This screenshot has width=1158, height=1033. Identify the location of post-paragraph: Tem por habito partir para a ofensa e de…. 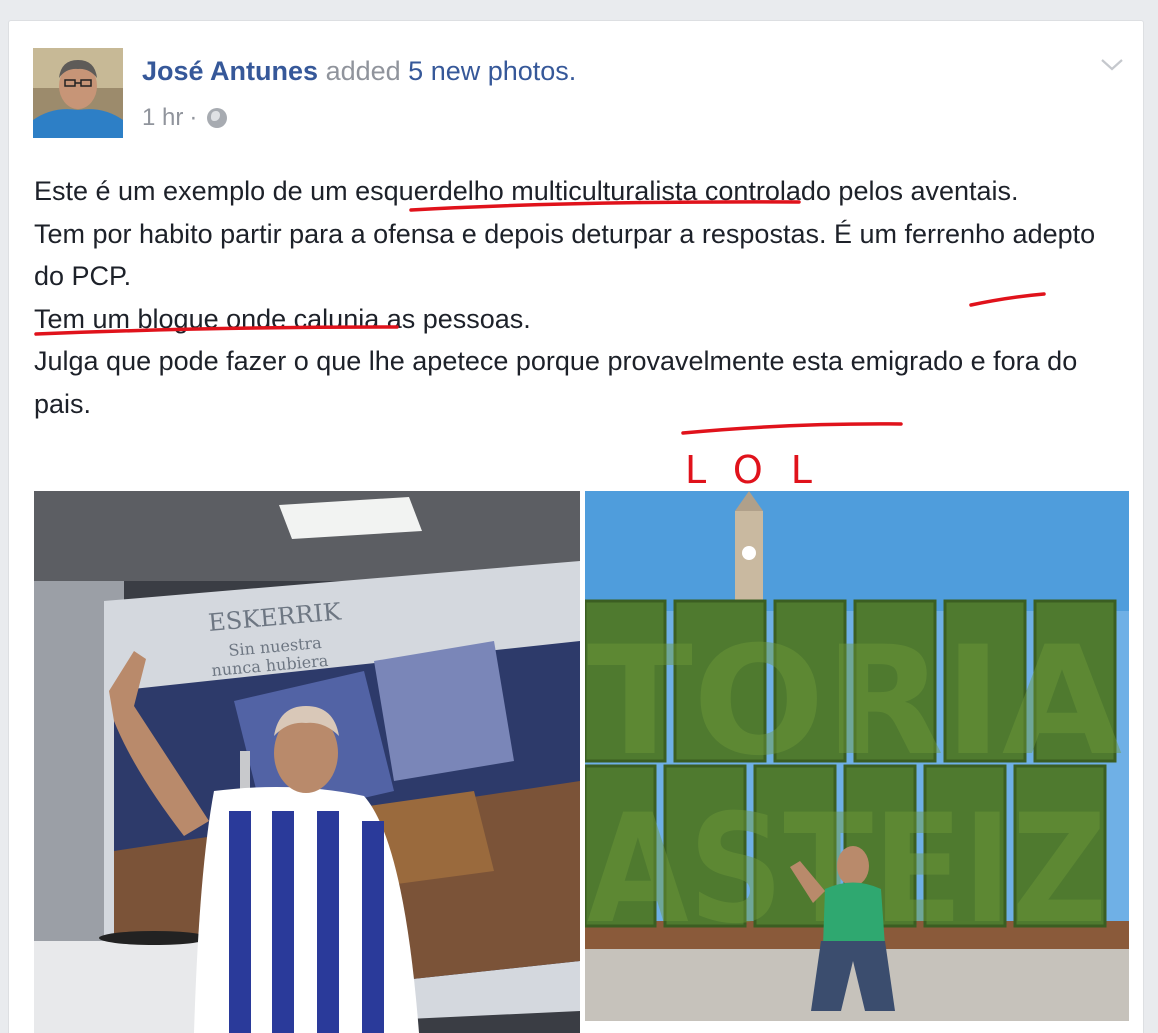
(565, 255).